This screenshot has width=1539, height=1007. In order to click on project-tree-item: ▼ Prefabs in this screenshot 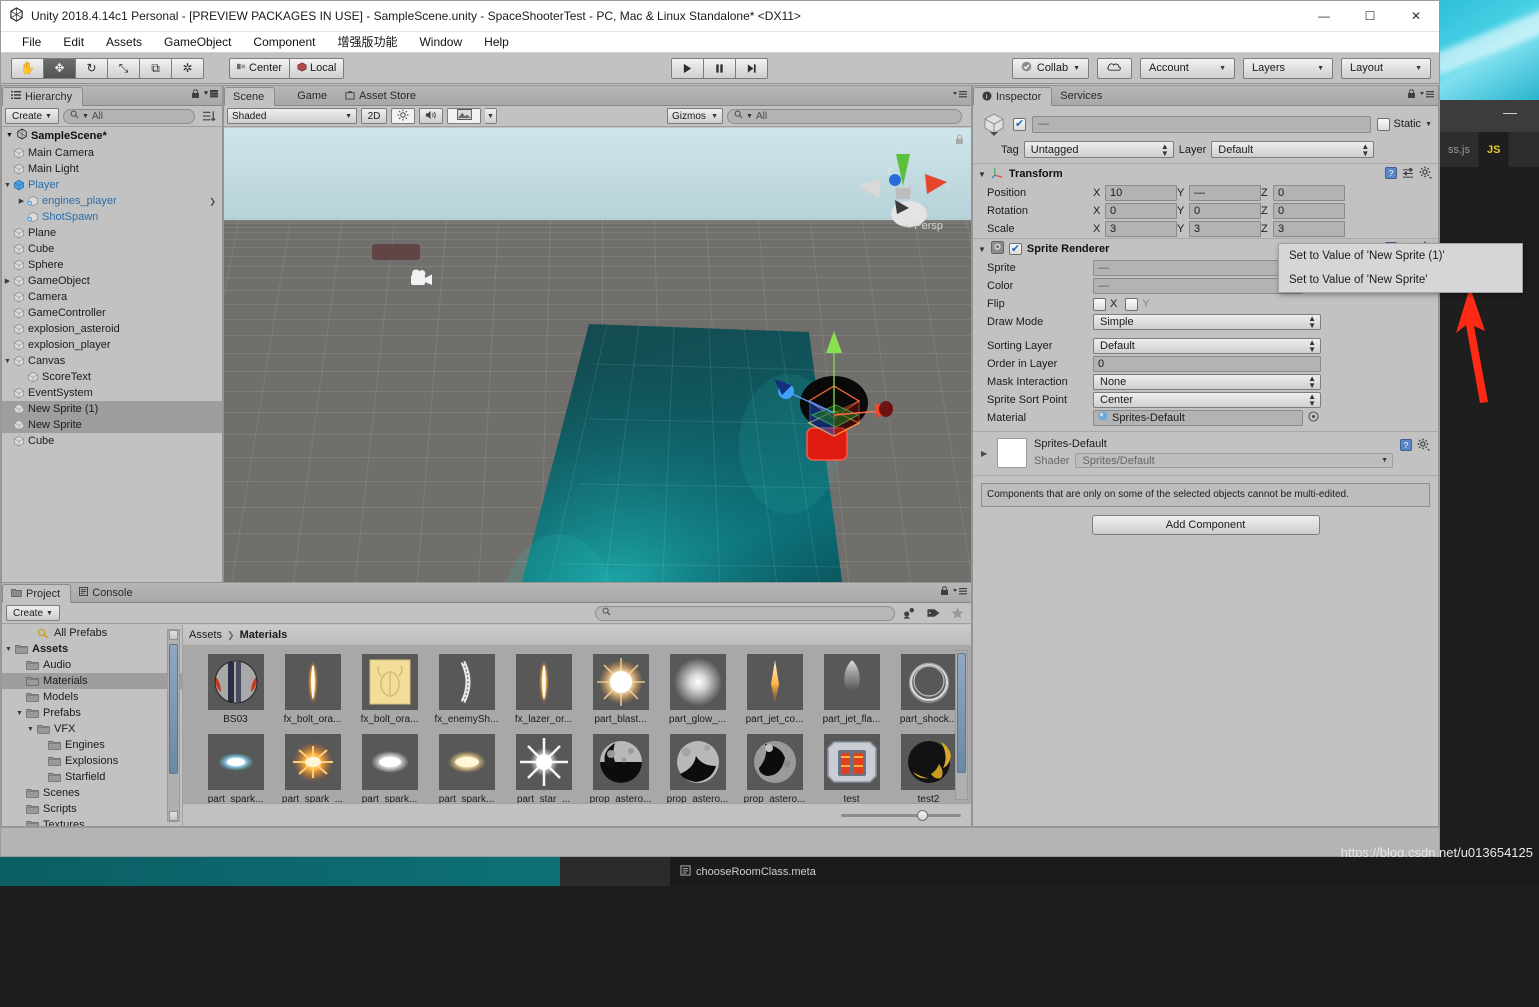, I will do `click(92, 713)`.